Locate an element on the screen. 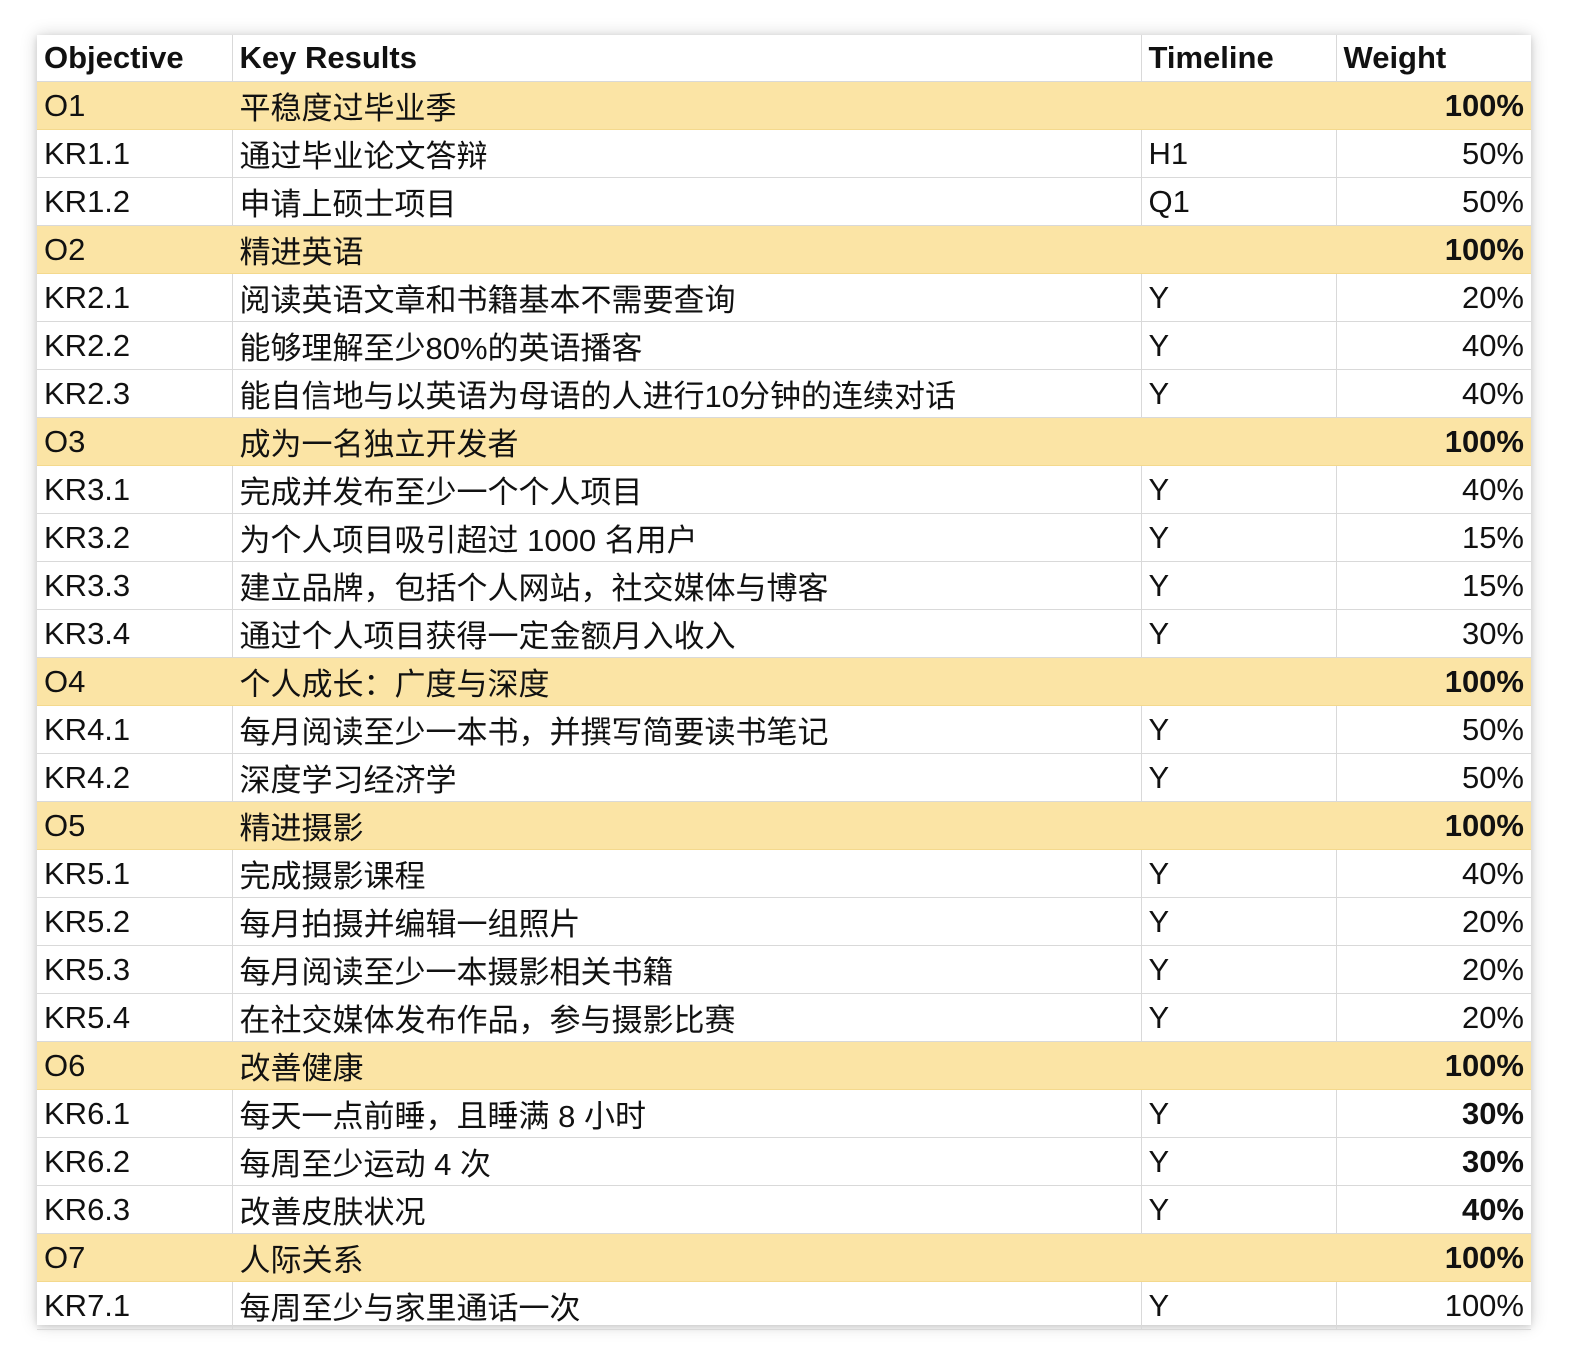 The height and width of the screenshot is (1366, 1574). cell-id: KR5.3 is located at coordinates (135, 969).